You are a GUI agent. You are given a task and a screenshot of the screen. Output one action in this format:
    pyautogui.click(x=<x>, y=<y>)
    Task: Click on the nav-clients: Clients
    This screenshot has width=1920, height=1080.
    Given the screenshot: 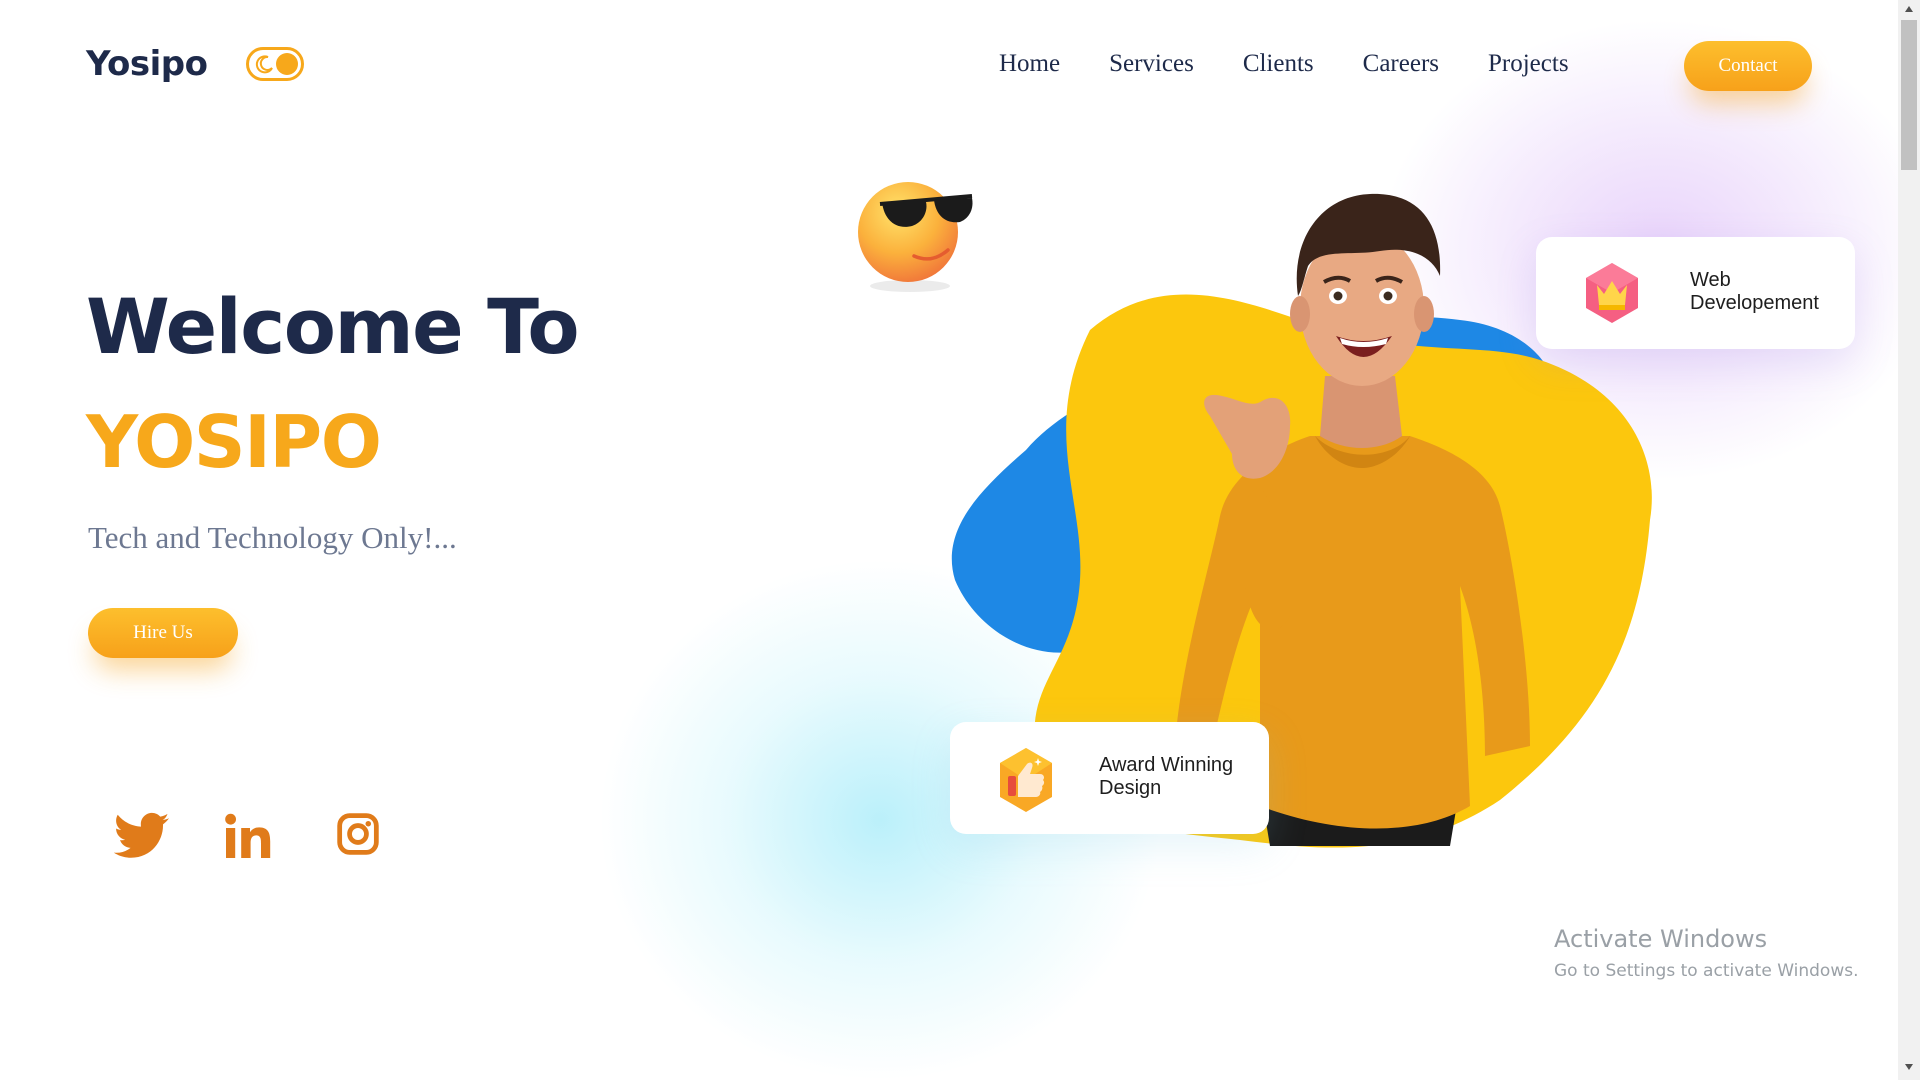 What is the action you would take?
    pyautogui.click(x=1278, y=64)
    